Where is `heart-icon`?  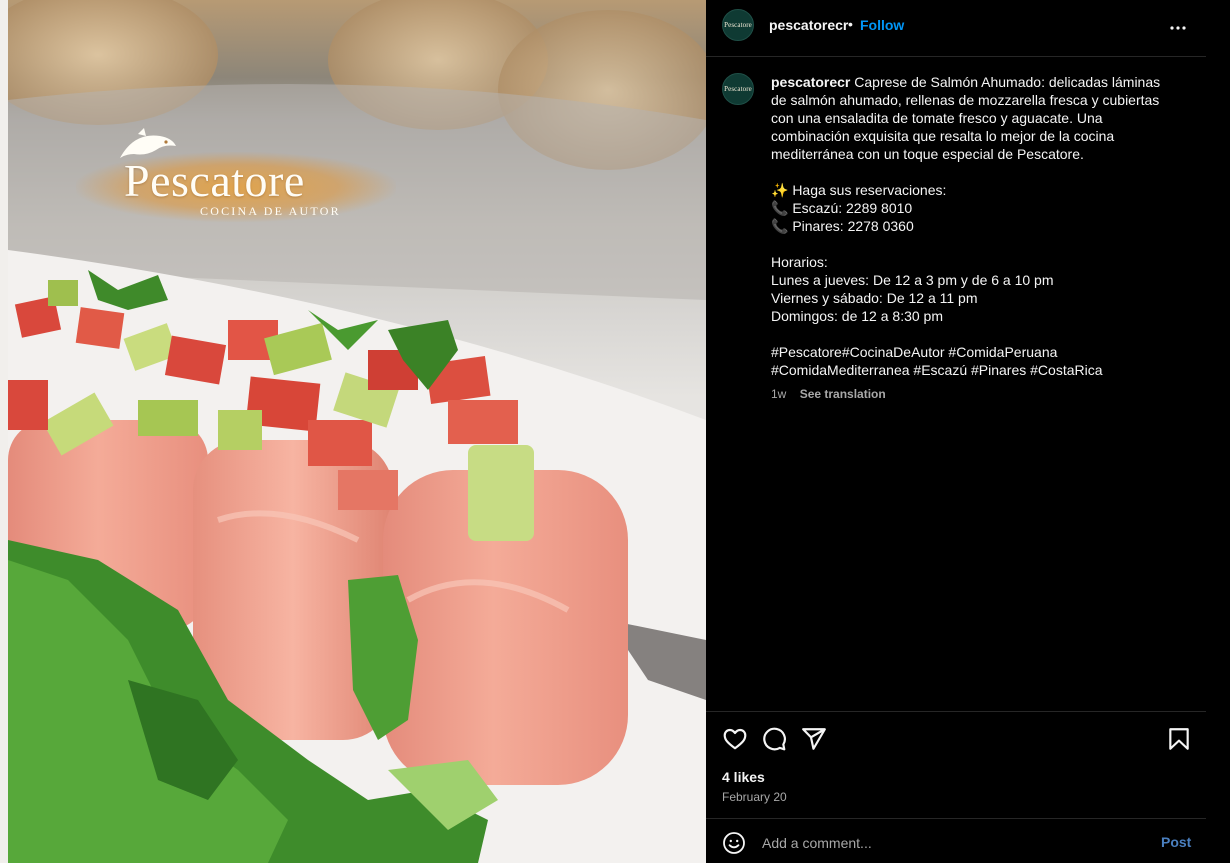 heart-icon is located at coordinates (735, 739).